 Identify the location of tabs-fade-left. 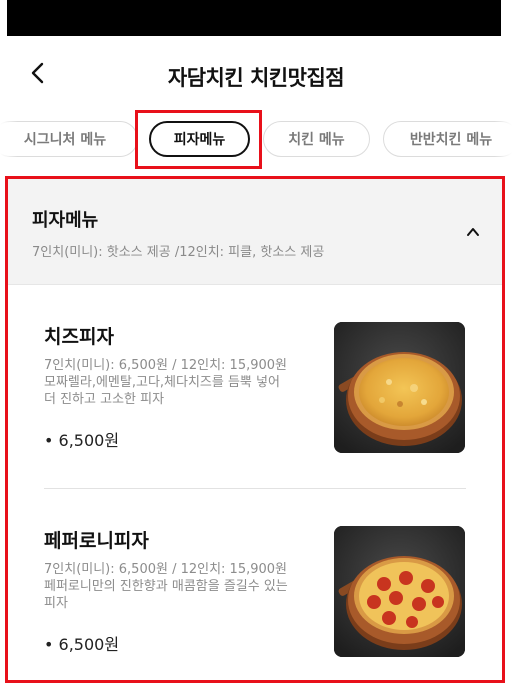
(9, 139).